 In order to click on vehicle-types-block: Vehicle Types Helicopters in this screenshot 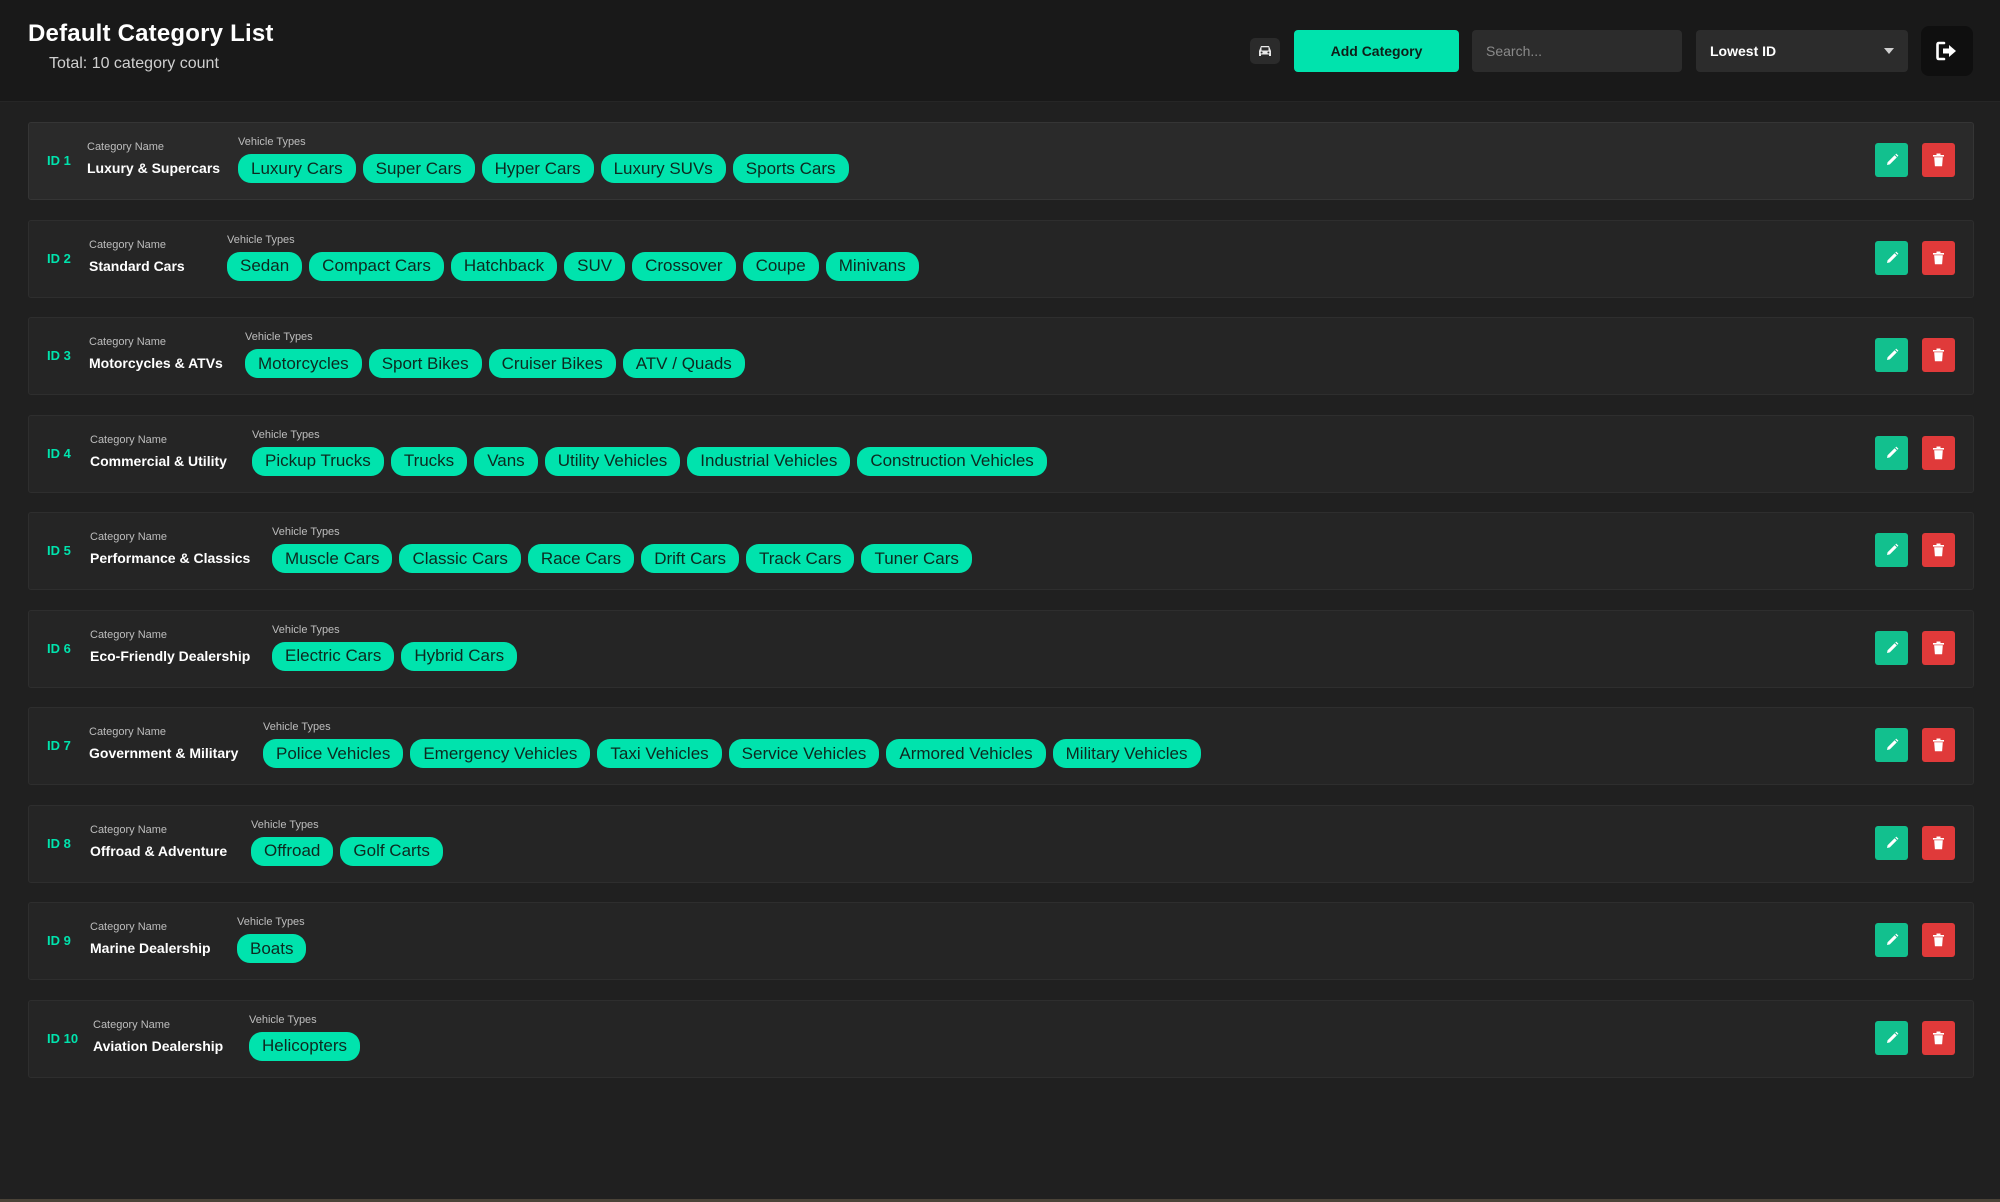, I will do `click(305, 1037)`.